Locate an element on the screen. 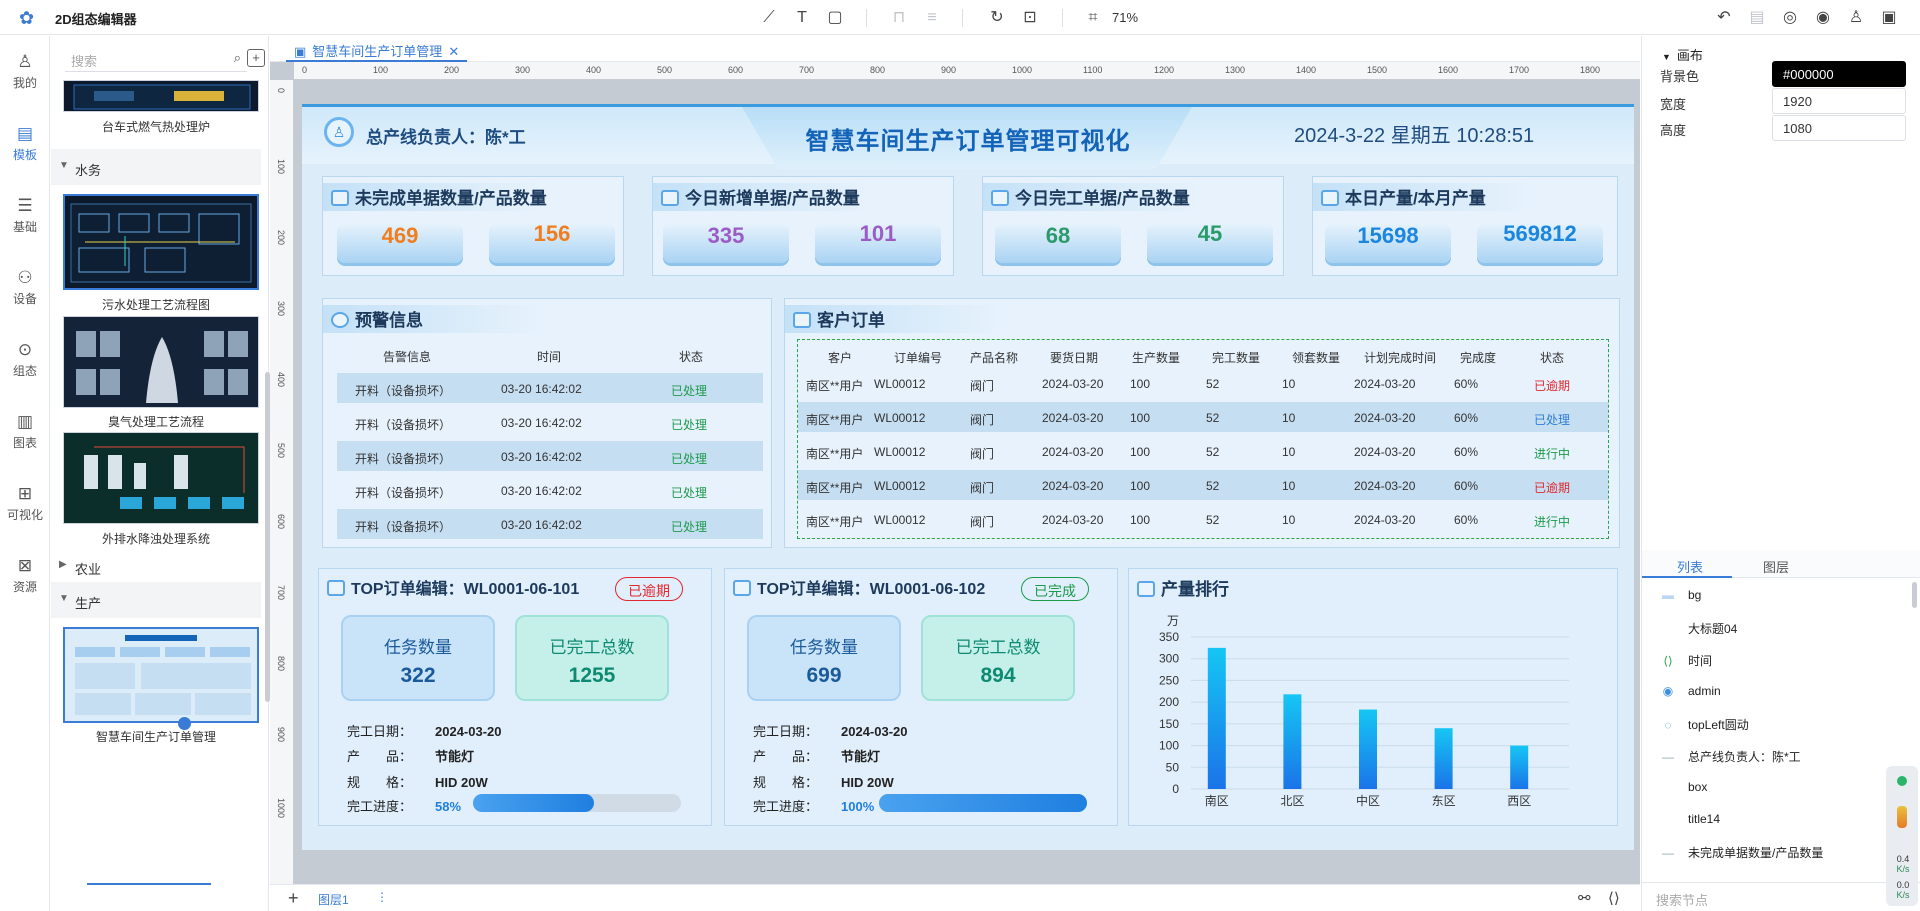  template-search-input: 搜索 ⌕ is located at coordinates (156, 59).